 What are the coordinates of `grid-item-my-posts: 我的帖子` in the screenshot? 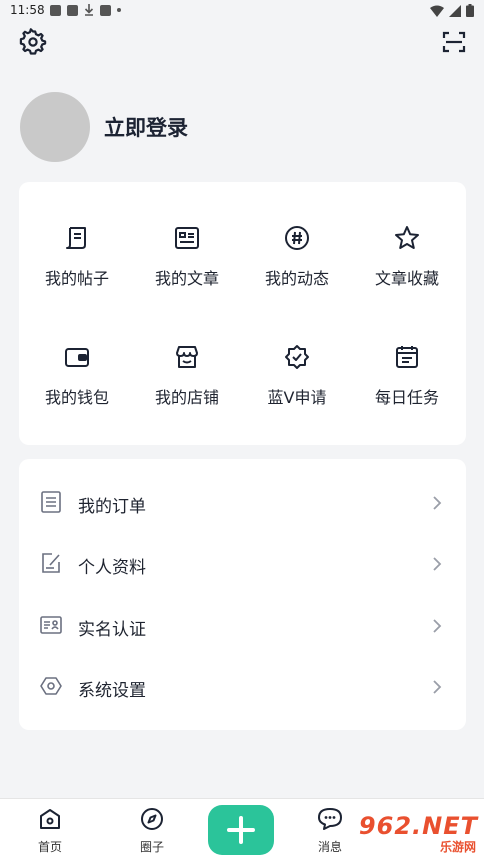 It's located at (77, 257).